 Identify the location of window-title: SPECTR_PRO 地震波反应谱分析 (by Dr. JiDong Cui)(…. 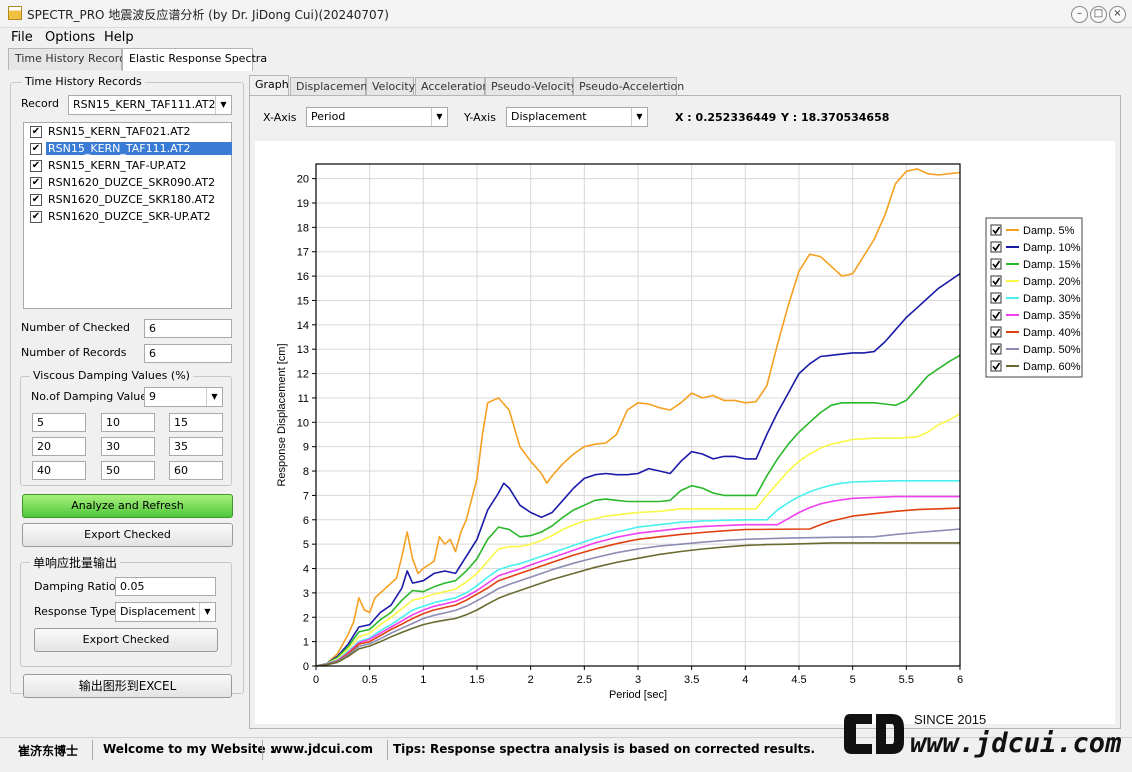
(208, 15).